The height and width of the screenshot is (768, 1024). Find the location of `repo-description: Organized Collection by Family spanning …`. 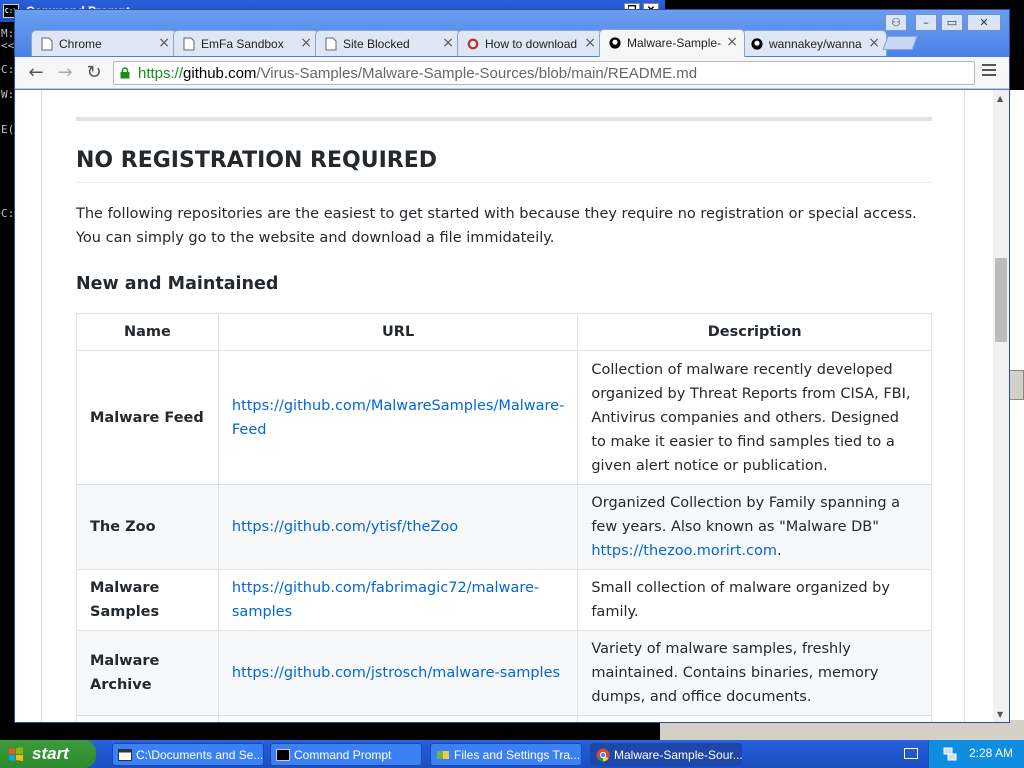

repo-description: Organized Collection by Family spanning … is located at coordinates (746, 515).